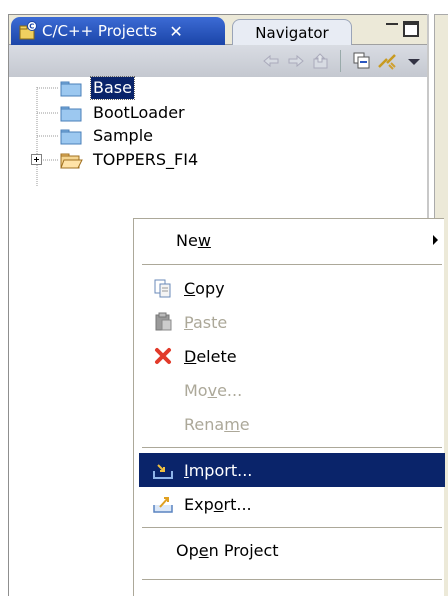  Describe the element at coordinates (28, 31) in the screenshot. I see `cpp-projects-icon: C` at that location.